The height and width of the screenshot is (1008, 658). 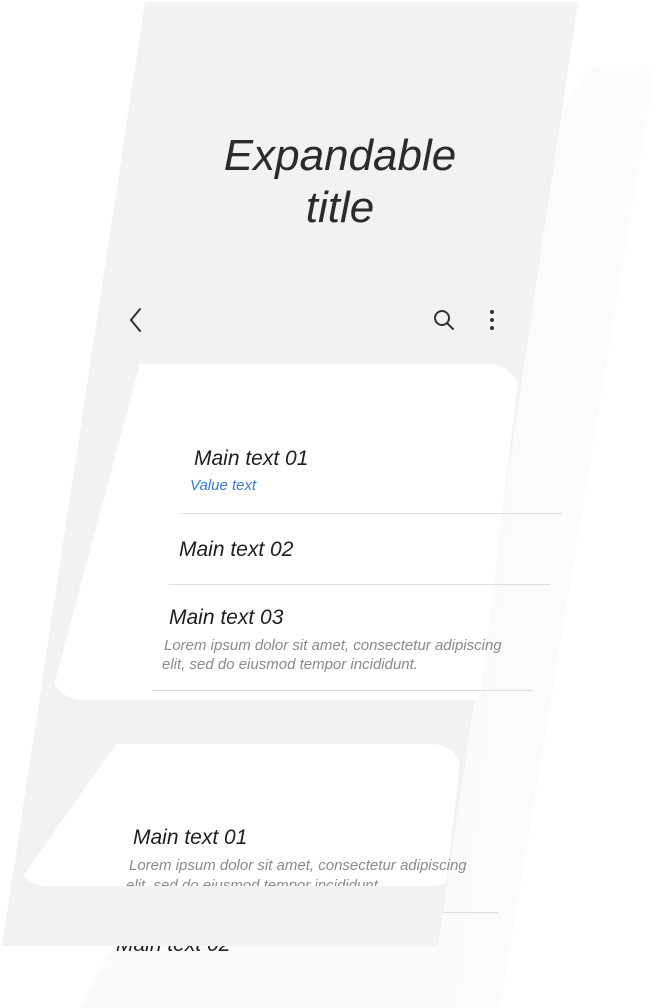 I want to click on more-vertical-icon, so click(x=492, y=320).